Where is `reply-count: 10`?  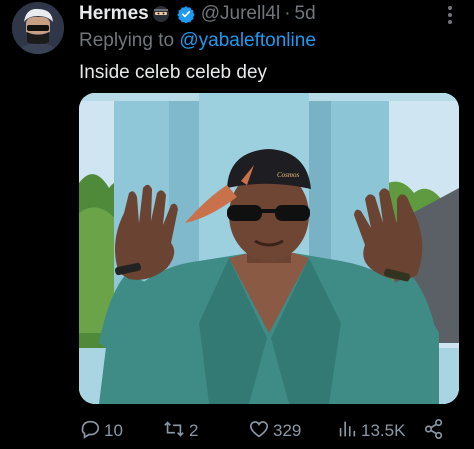
reply-count: 10 is located at coordinates (113, 430).